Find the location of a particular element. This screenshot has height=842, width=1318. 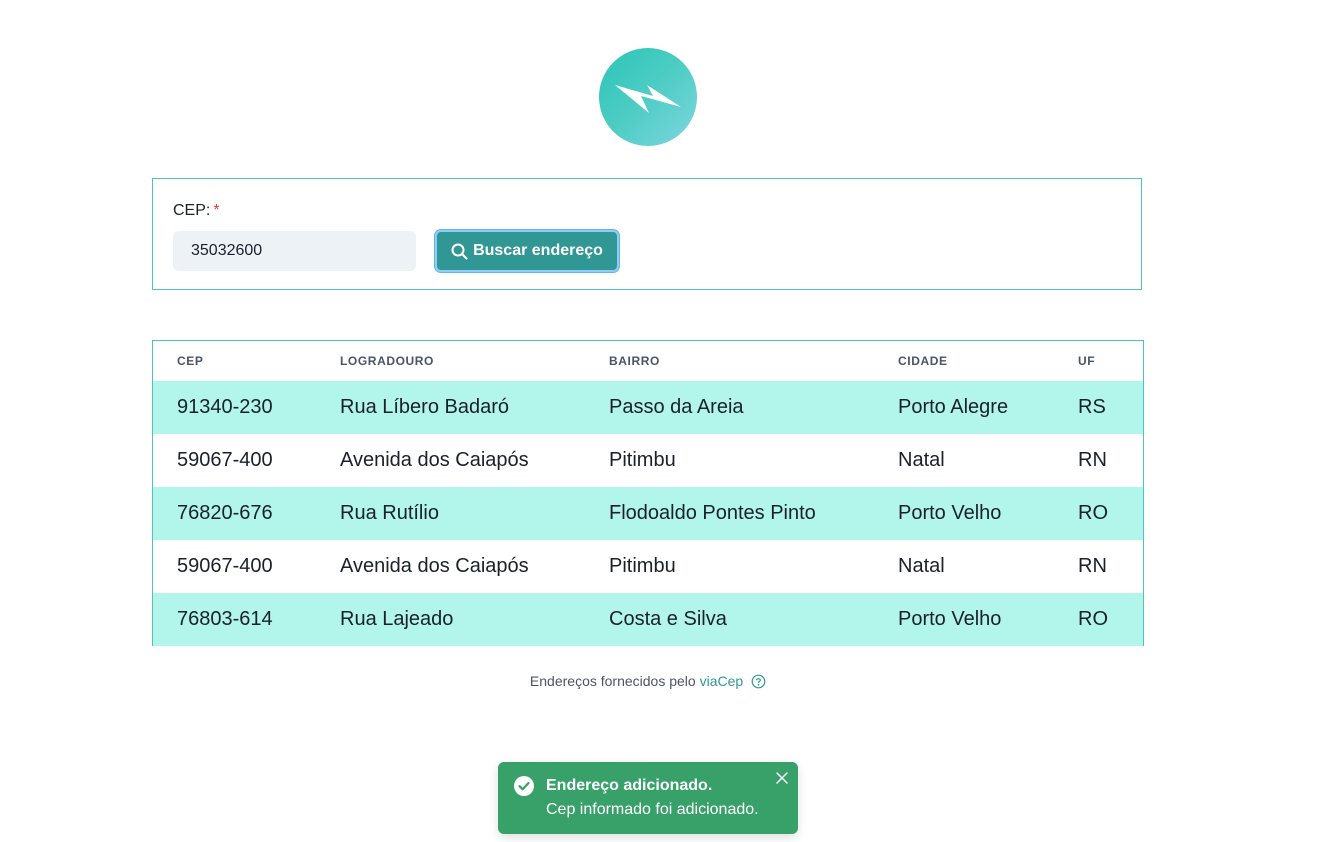

header-cidade: CIDADE is located at coordinates (923, 361).